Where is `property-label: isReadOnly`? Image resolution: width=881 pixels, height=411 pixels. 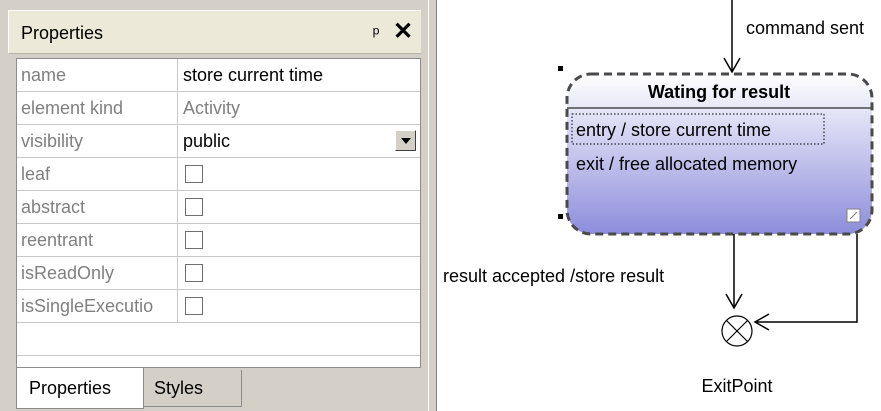 property-label: isReadOnly is located at coordinates (97, 273).